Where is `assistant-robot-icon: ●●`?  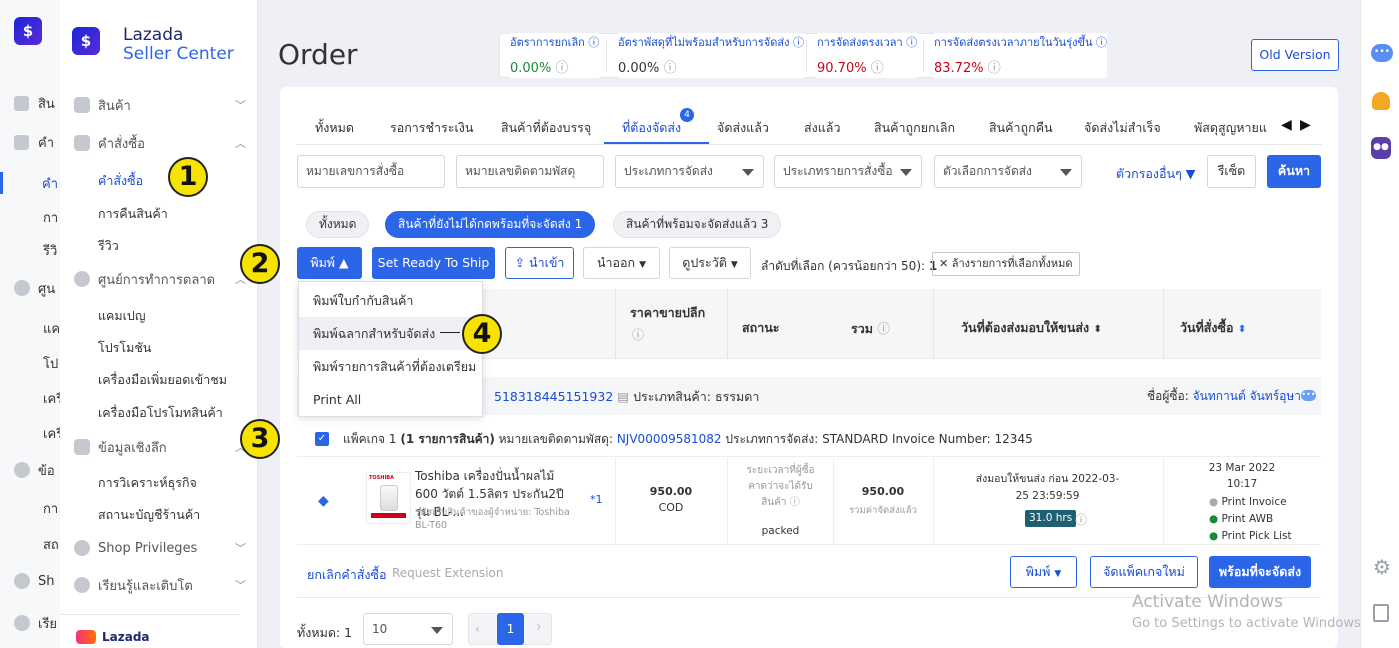
assistant-robot-icon: ●● is located at coordinates (1381, 148).